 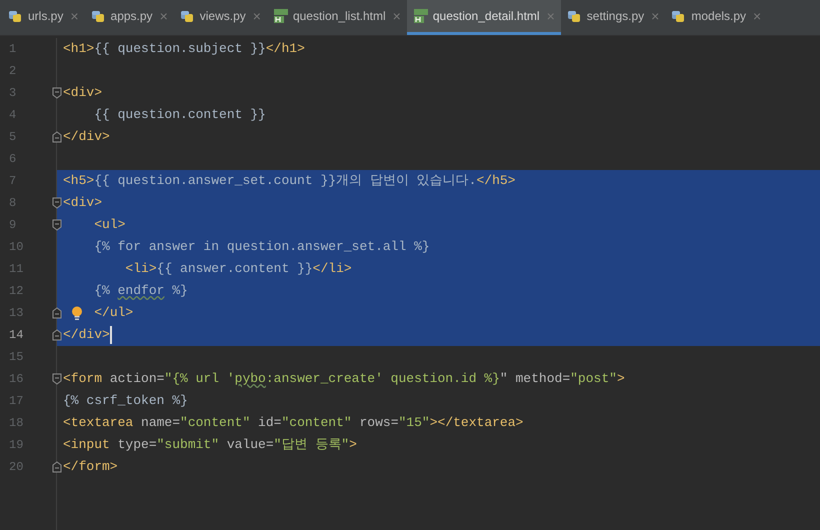 What do you see at coordinates (111, 335) in the screenshot?
I see `text-cursor` at bounding box center [111, 335].